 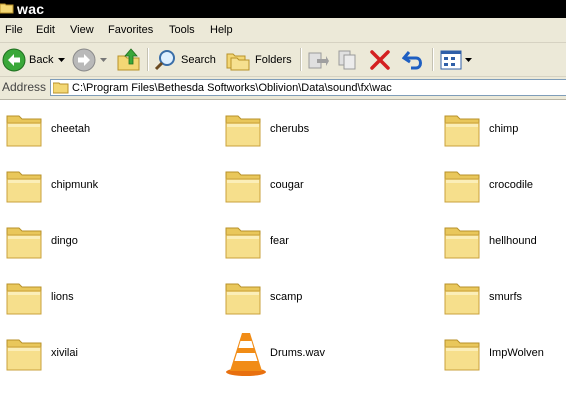 I want to click on file-name: hellhound, so click(x=513, y=241).